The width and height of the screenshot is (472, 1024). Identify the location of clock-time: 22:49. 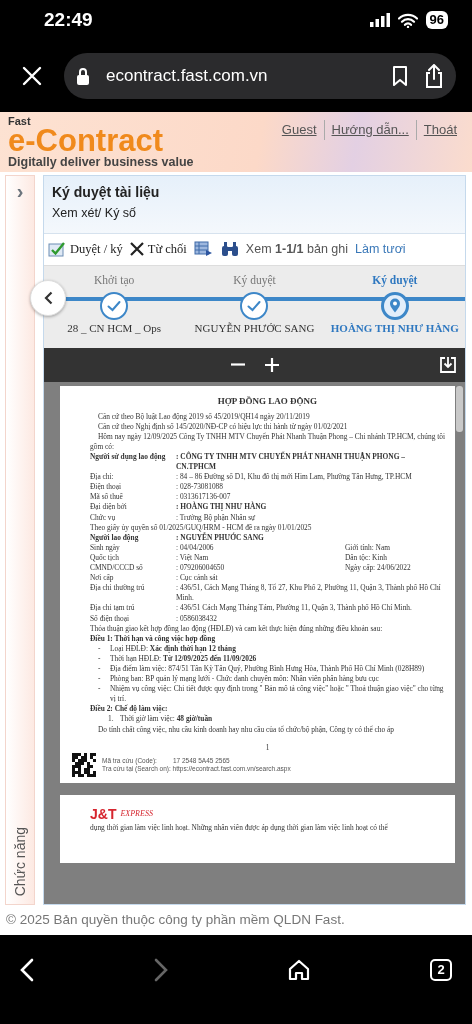
(68, 19).